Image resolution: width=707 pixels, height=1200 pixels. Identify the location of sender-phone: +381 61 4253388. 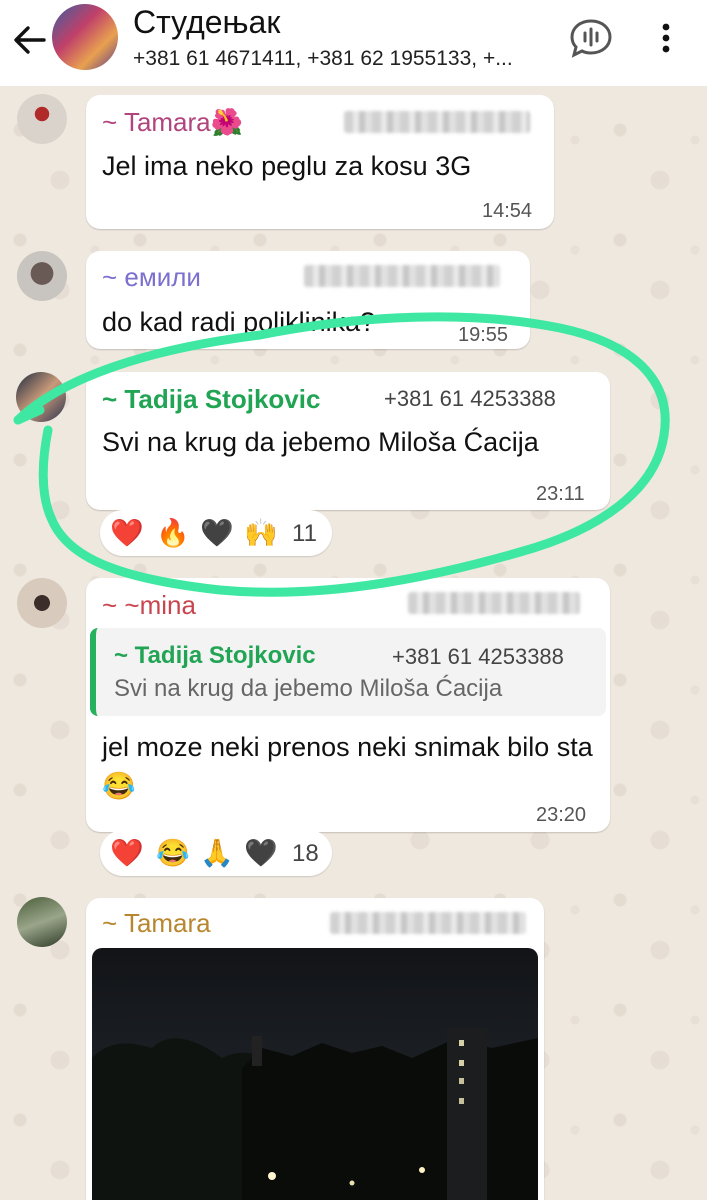
(470, 398).